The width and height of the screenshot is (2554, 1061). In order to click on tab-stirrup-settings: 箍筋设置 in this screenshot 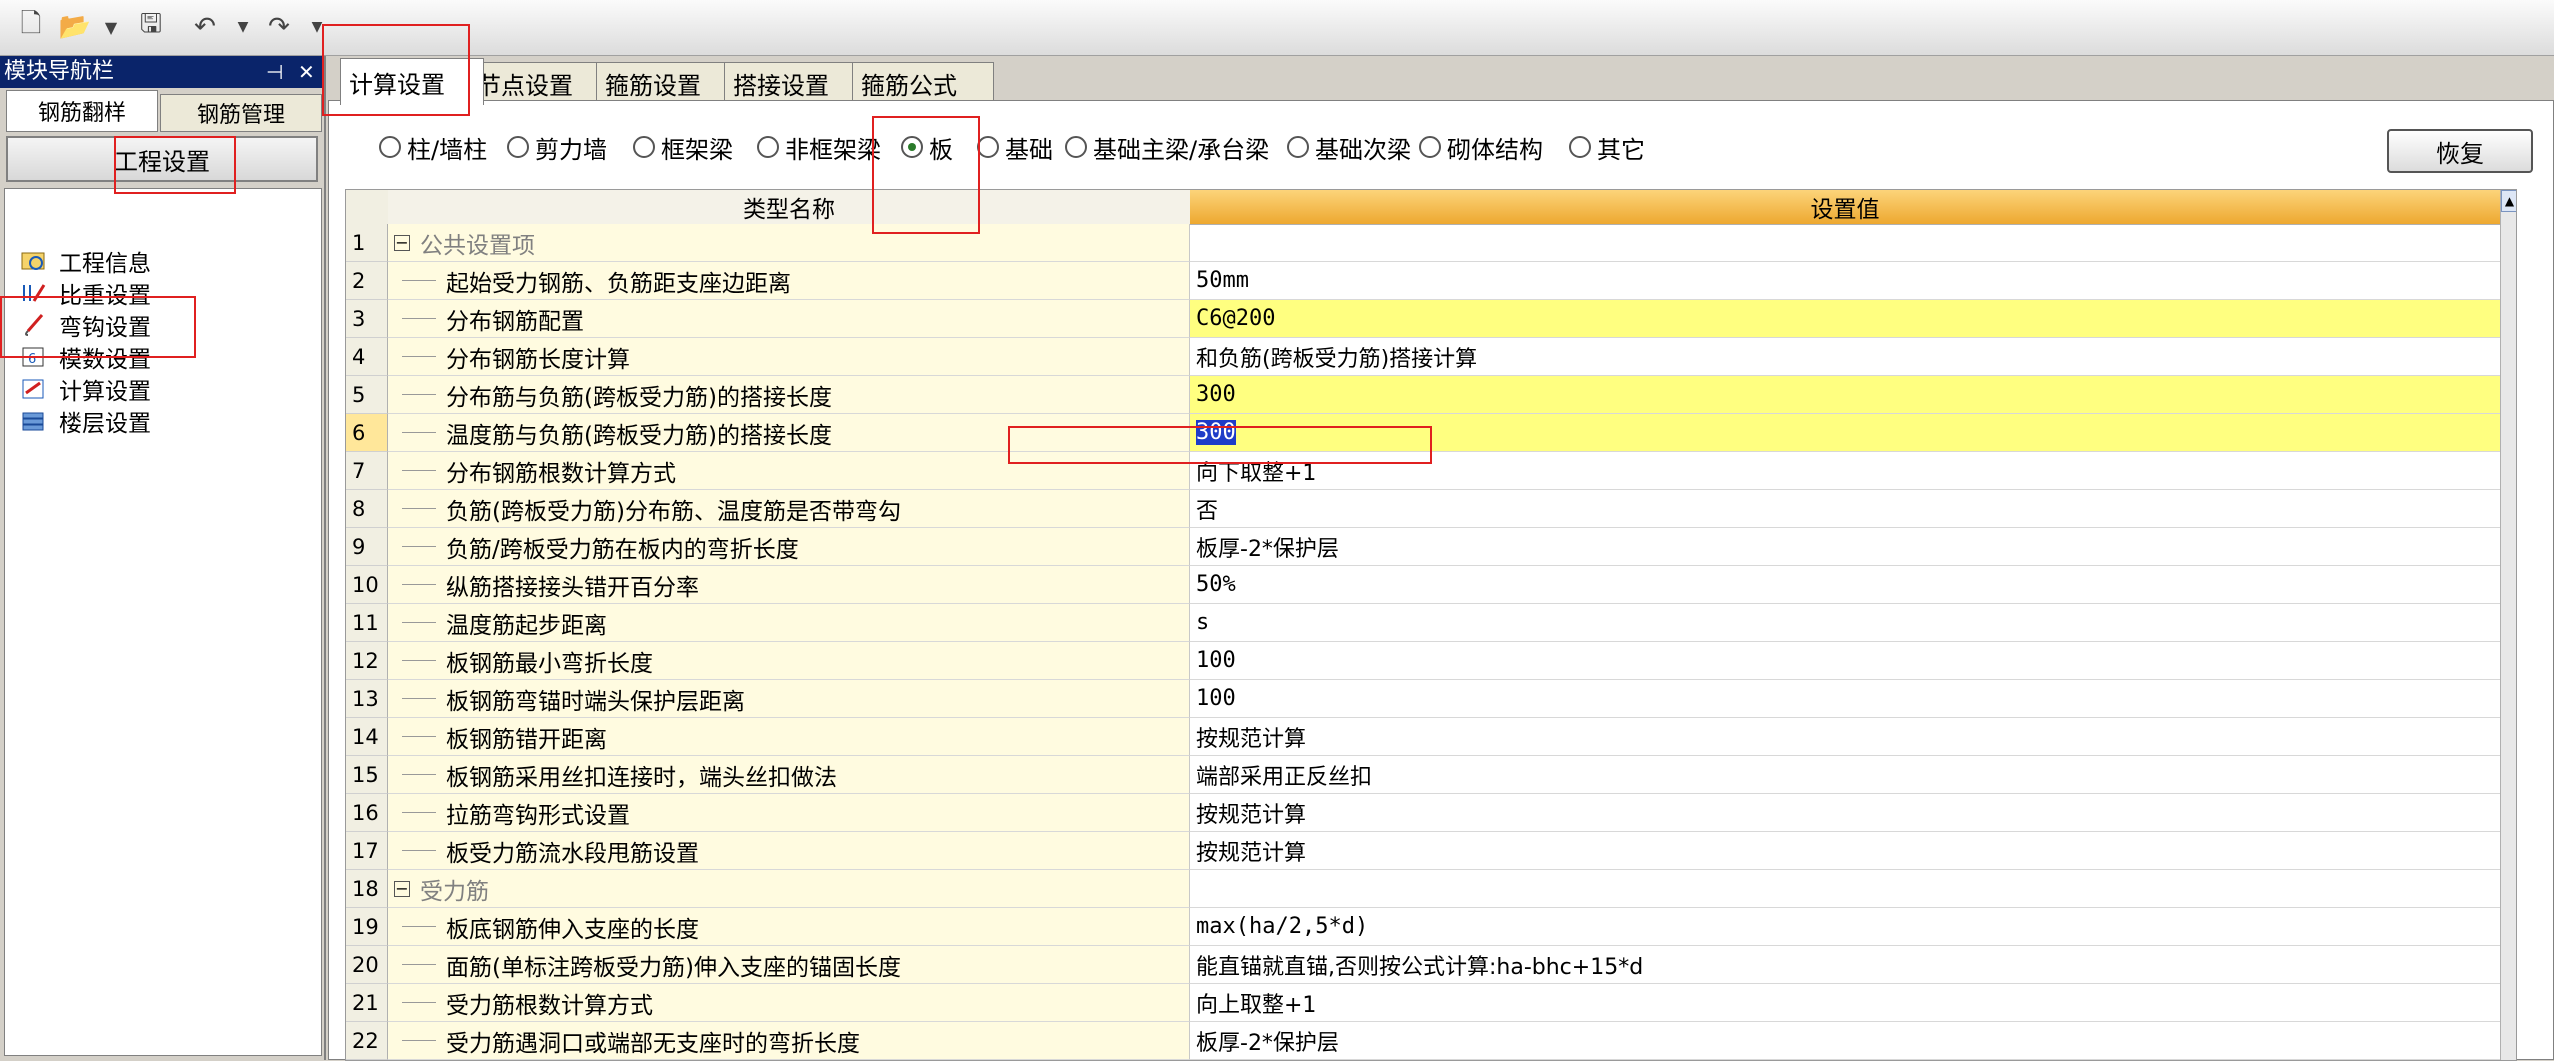, I will do `click(668, 82)`.